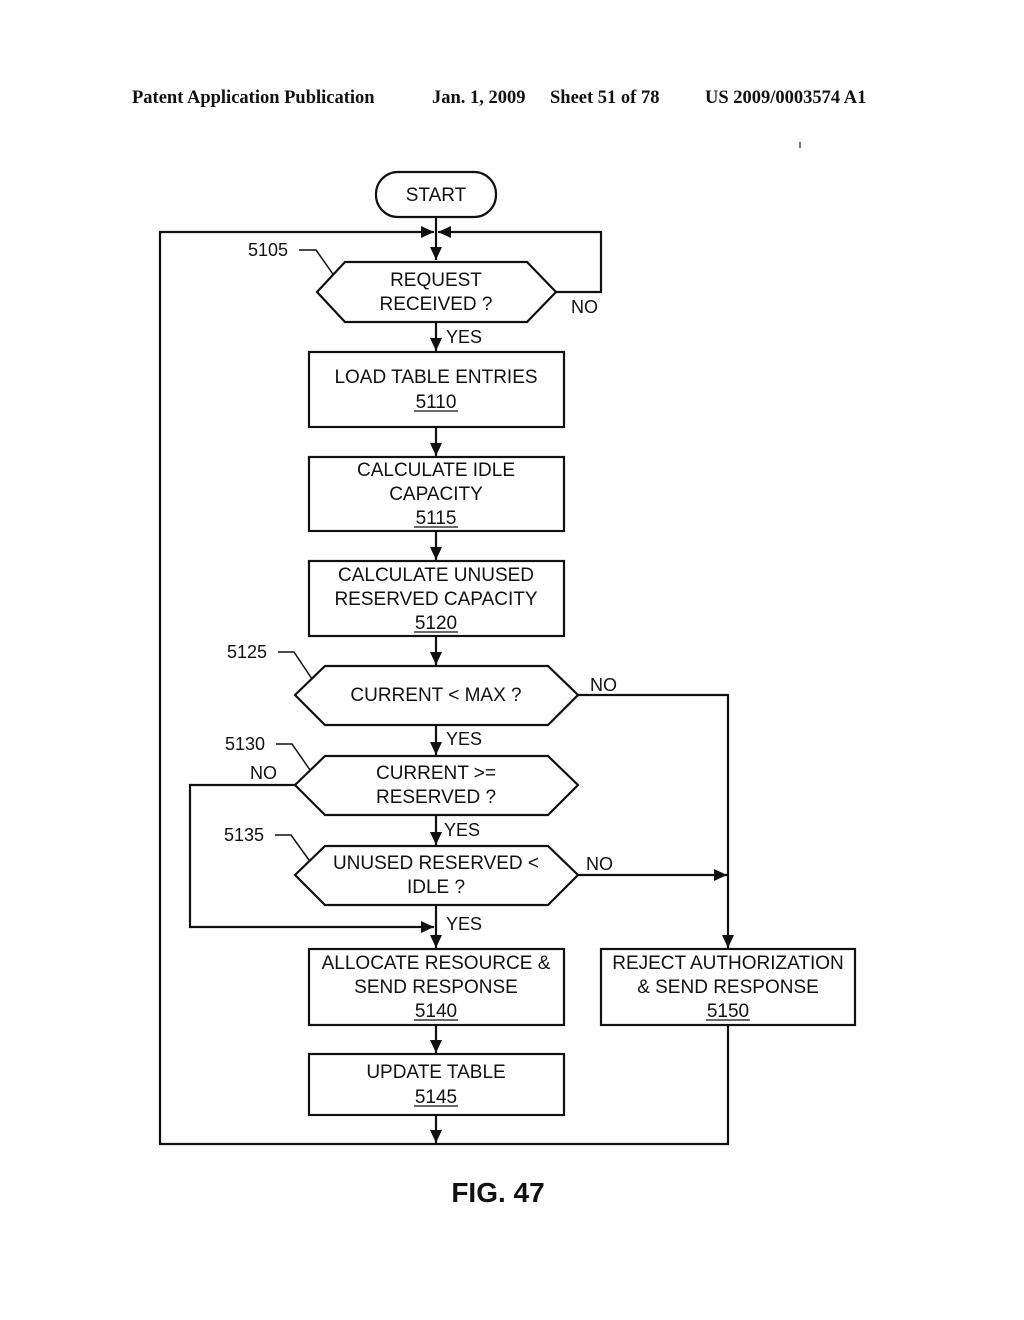 The height and width of the screenshot is (1320, 1024). Describe the element at coordinates (728, 1011) in the screenshot. I see `node-5150-ref: 5150` at that location.